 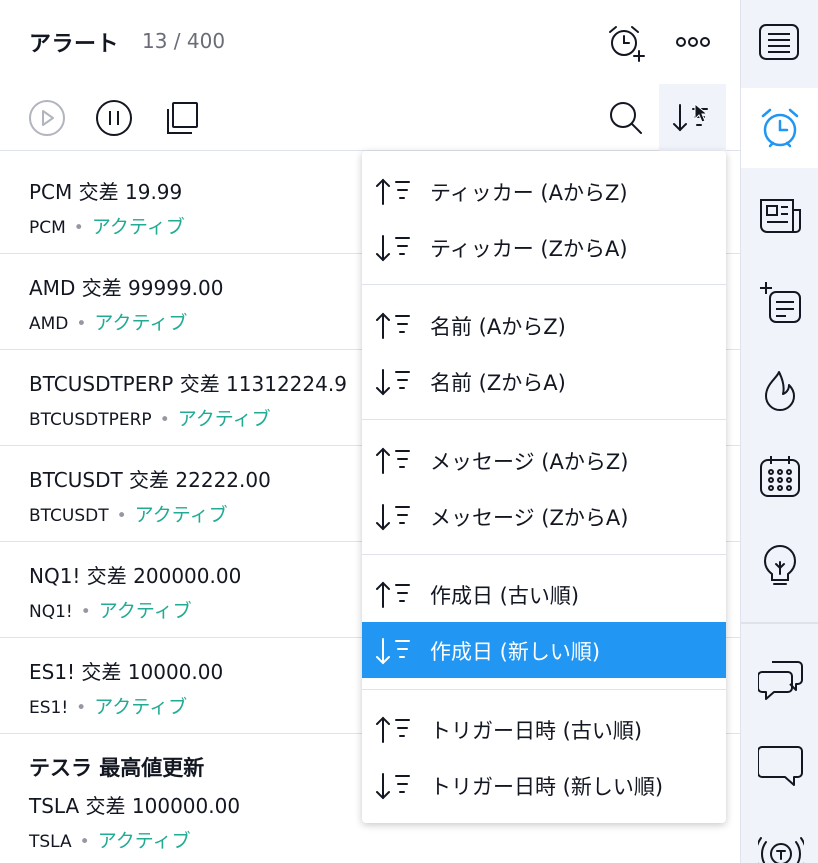 I want to click on sort-option-label: 作成日 (古い順), so click(x=505, y=596).